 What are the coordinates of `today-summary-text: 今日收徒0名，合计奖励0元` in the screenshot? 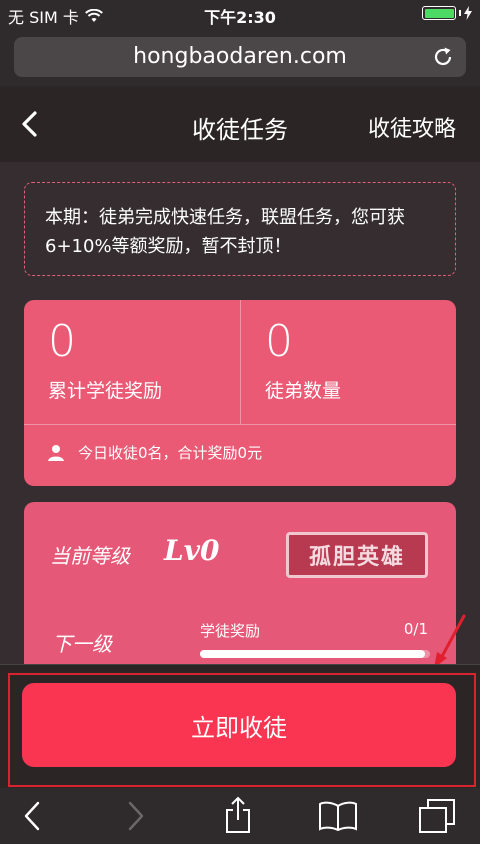 It's located at (170, 453).